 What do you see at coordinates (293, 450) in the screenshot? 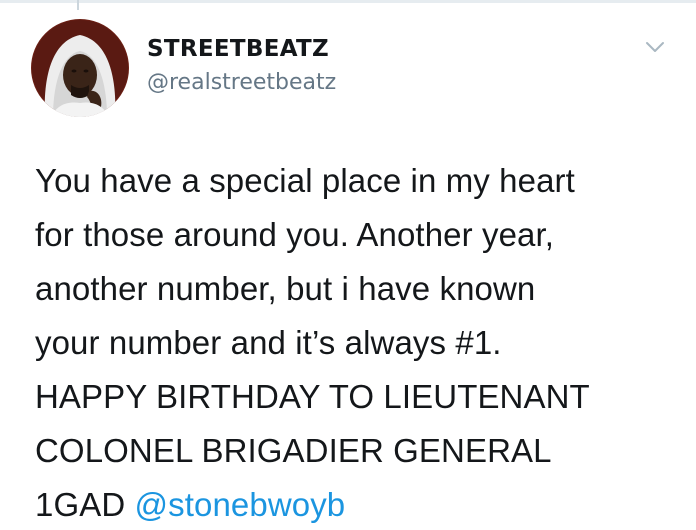
I see `tweet-line: COLONEL BRIGADIER GENERAL` at bounding box center [293, 450].